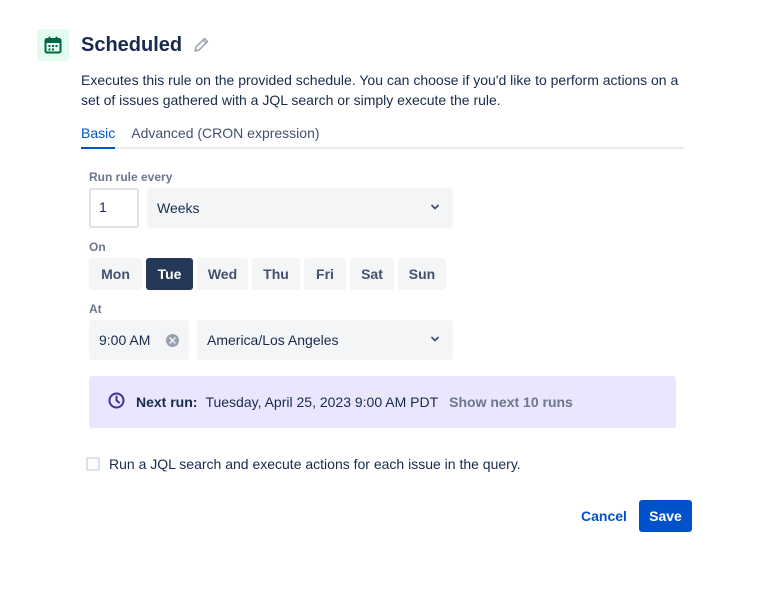 This screenshot has height=589, width=780. Describe the element at coordinates (132, 44) in the screenshot. I see `page-title: Scheduled` at that location.